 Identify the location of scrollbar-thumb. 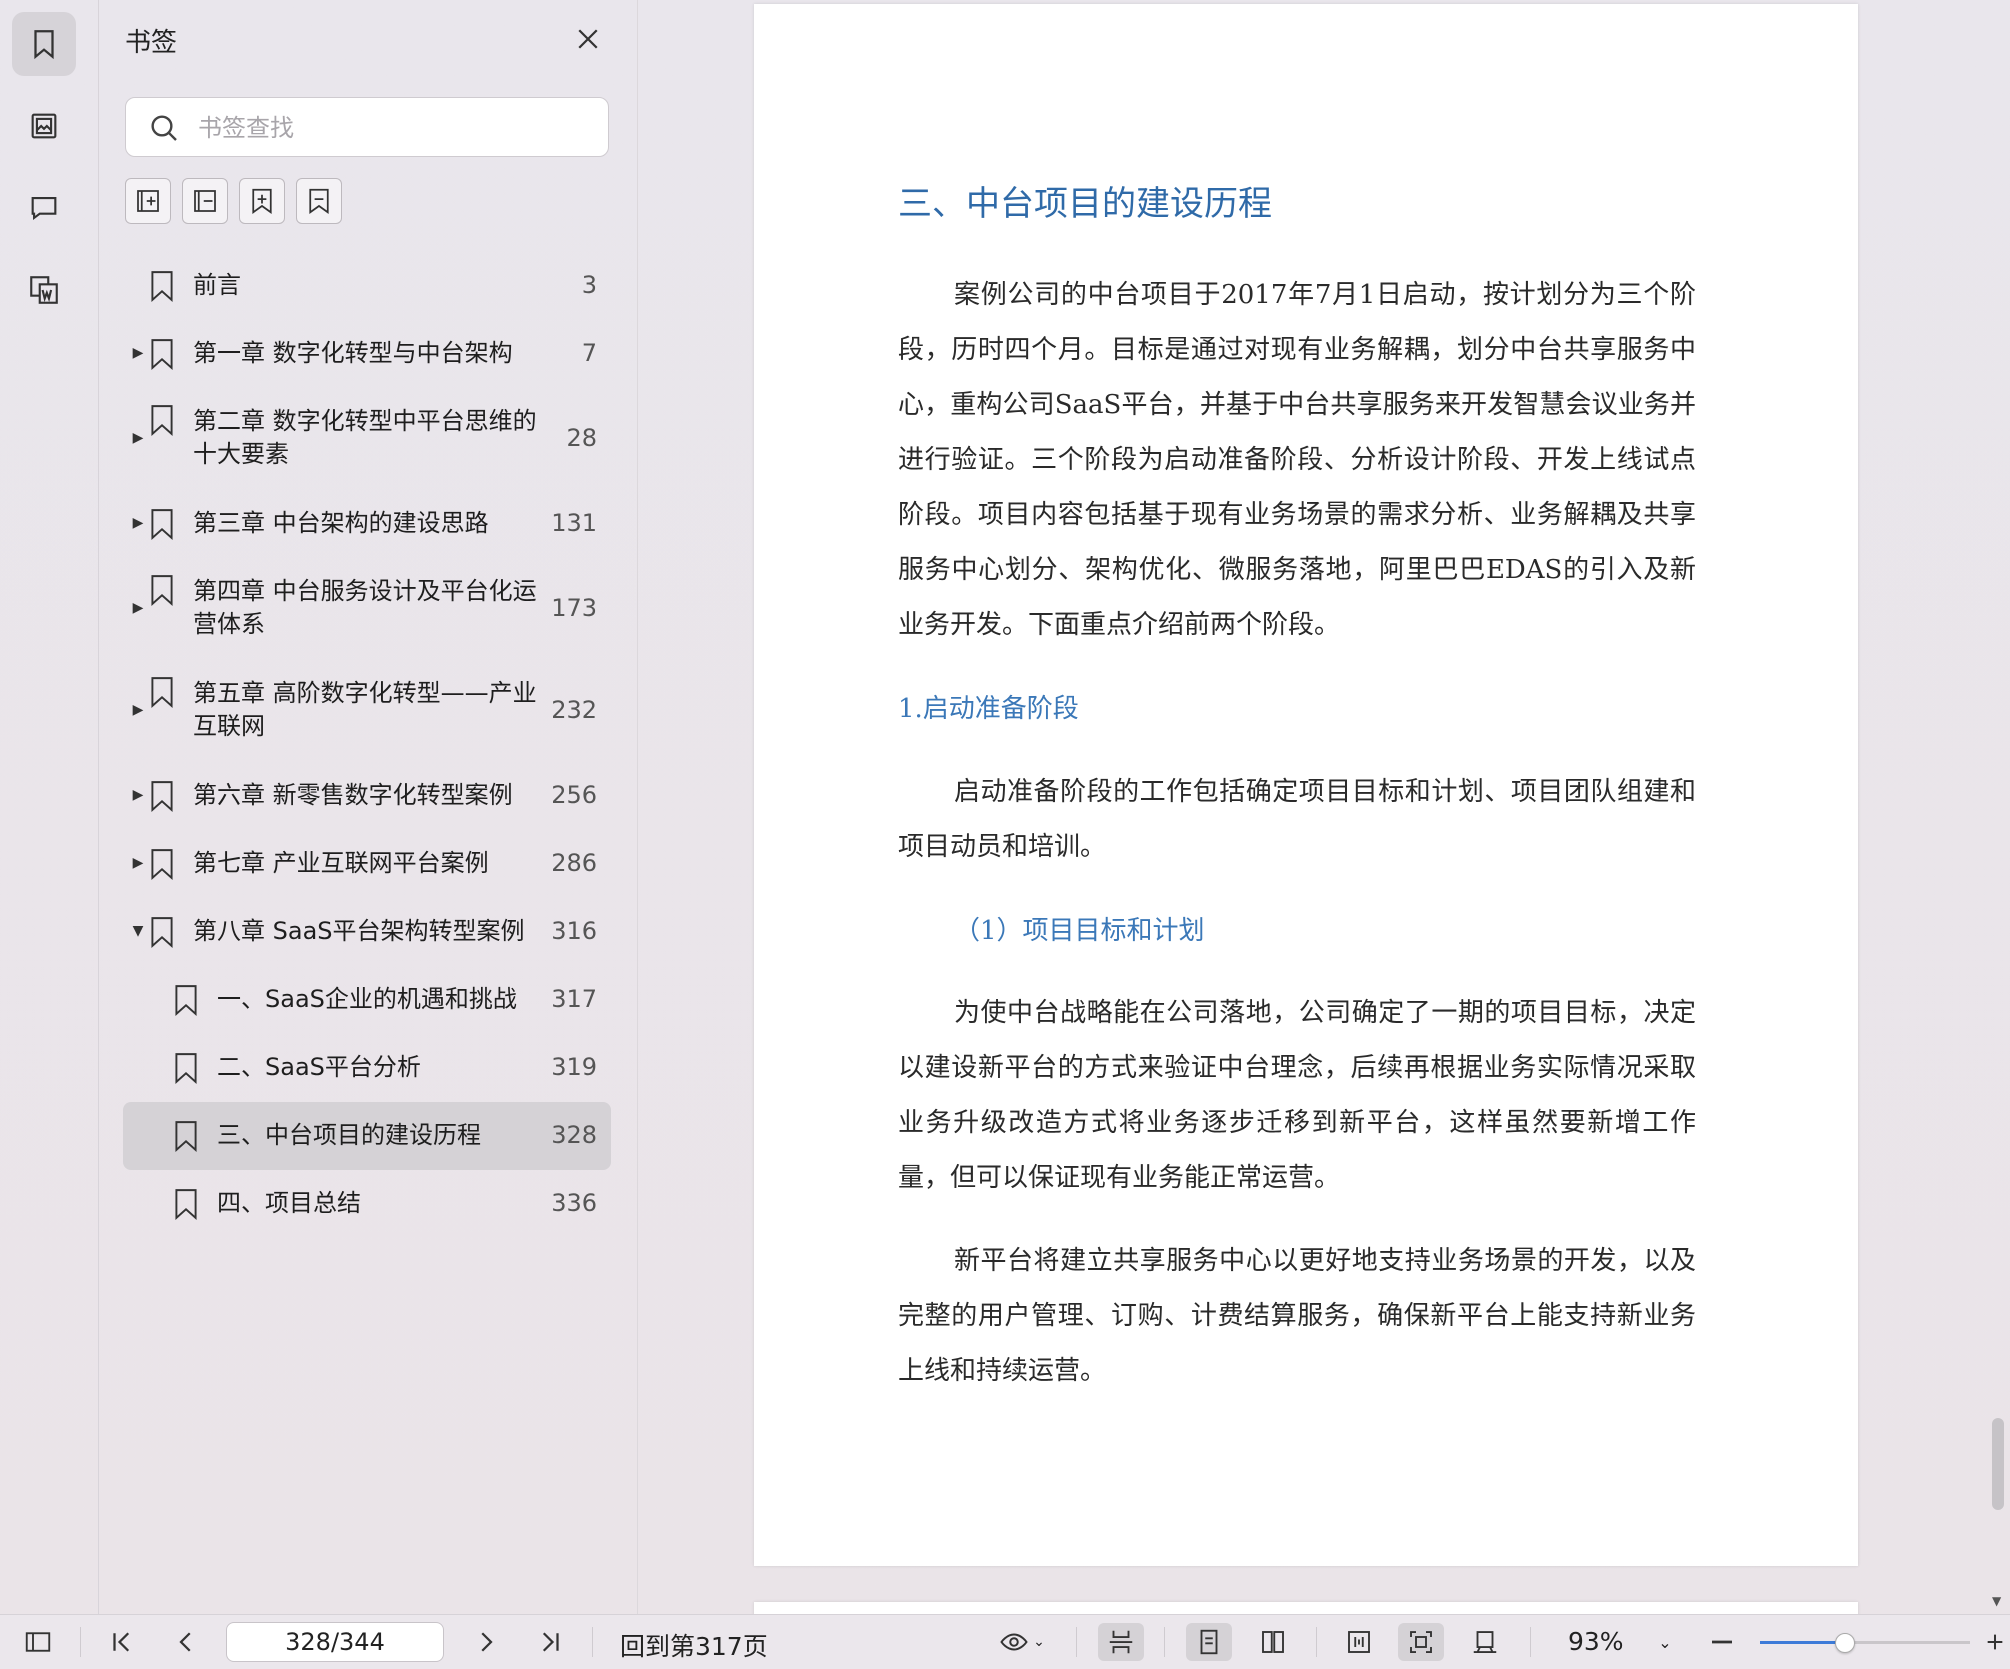
(1998, 1464).